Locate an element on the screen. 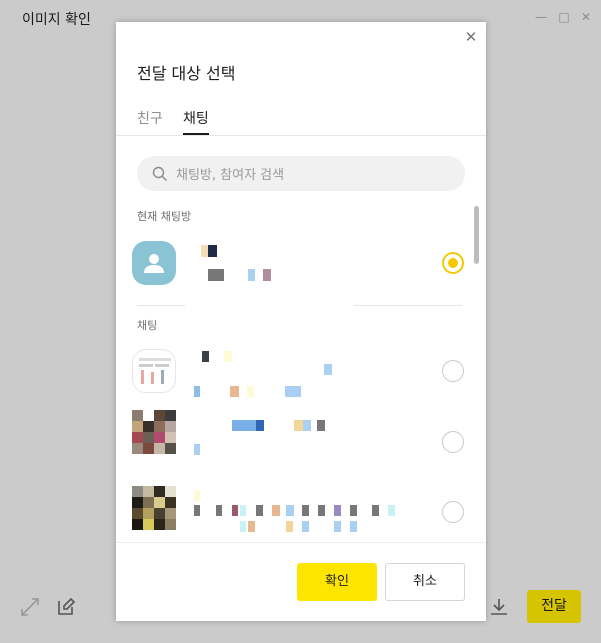 Image resolution: width=601 pixels, height=643 pixels. confirm-button: 확인 is located at coordinates (337, 582).